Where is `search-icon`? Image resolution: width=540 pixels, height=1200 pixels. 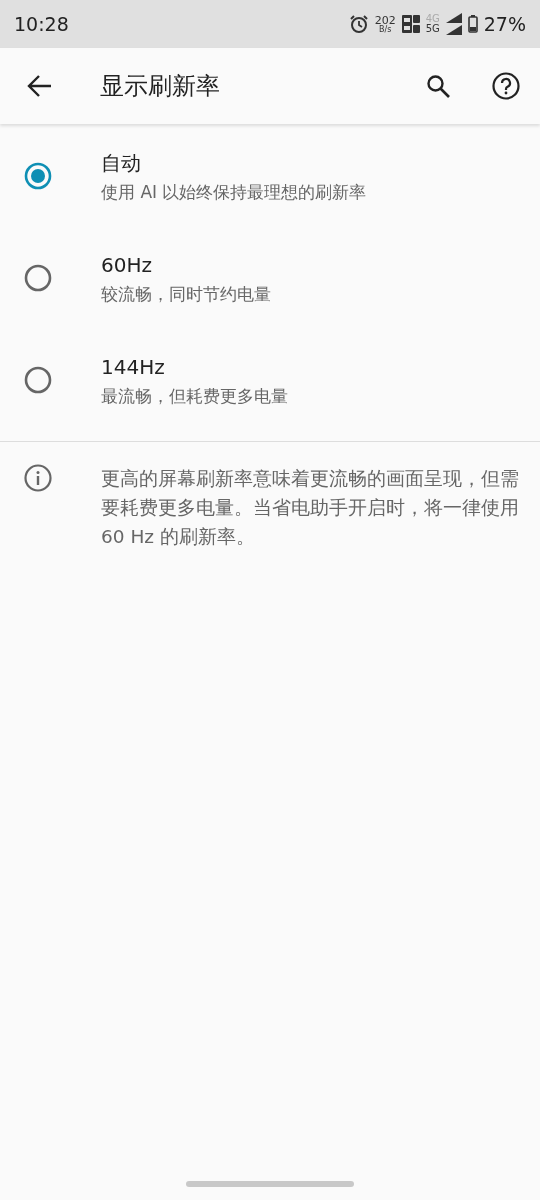
search-icon is located at coordinates (438, 86).